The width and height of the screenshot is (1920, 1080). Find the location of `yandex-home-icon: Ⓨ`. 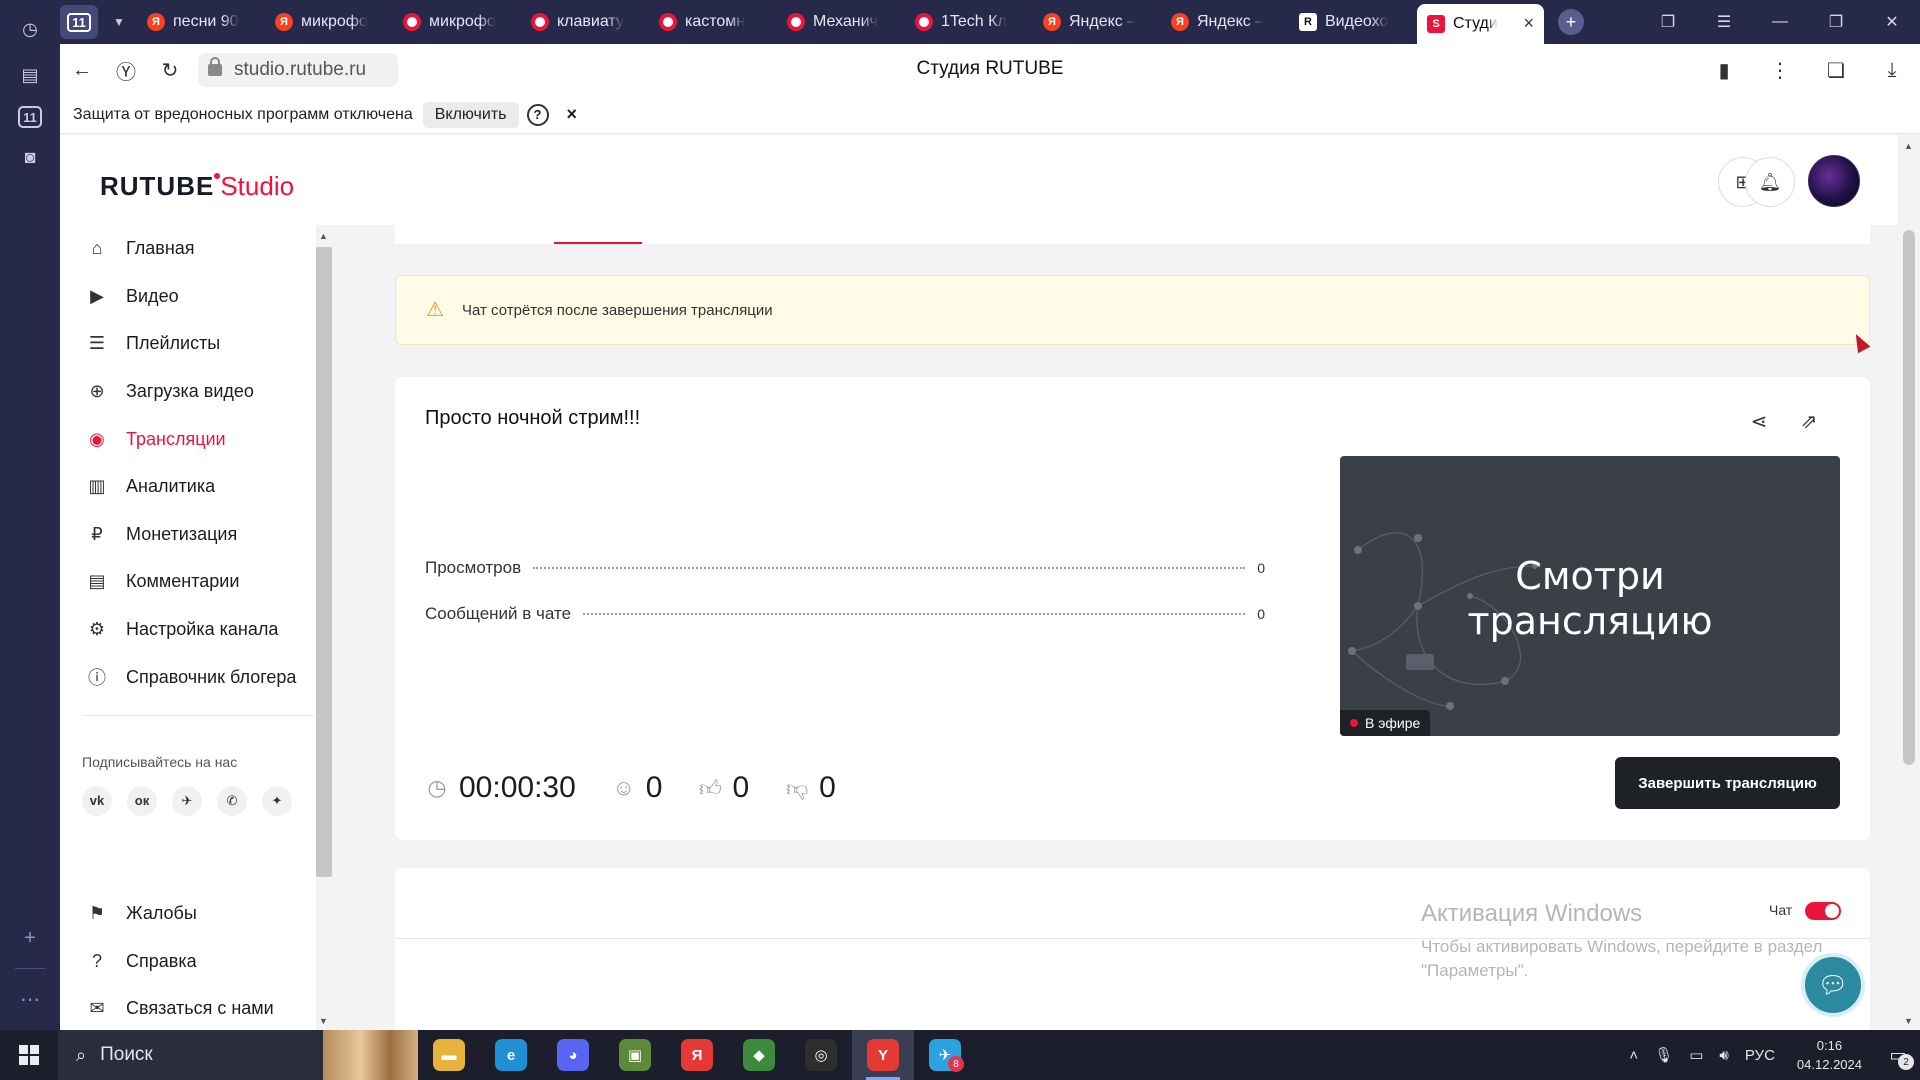

yandex-home-icon: Ⓨ is located at coordinates (126, 70).